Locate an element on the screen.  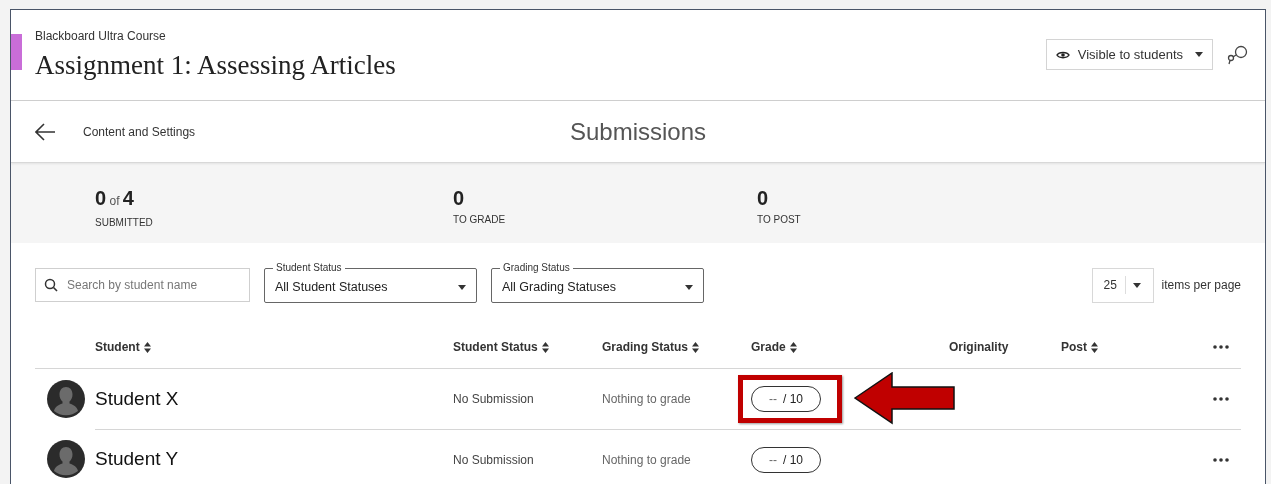
course-color-bar is located at coordinates (16, 52).